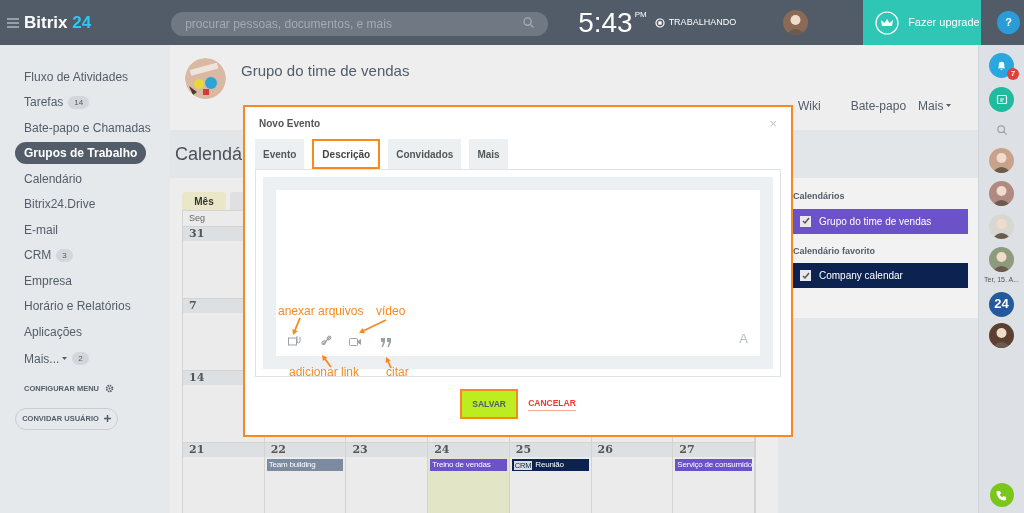 The image size is (1024, 513). I want to click on calendars-heading: Calendários, so click(819, 196).